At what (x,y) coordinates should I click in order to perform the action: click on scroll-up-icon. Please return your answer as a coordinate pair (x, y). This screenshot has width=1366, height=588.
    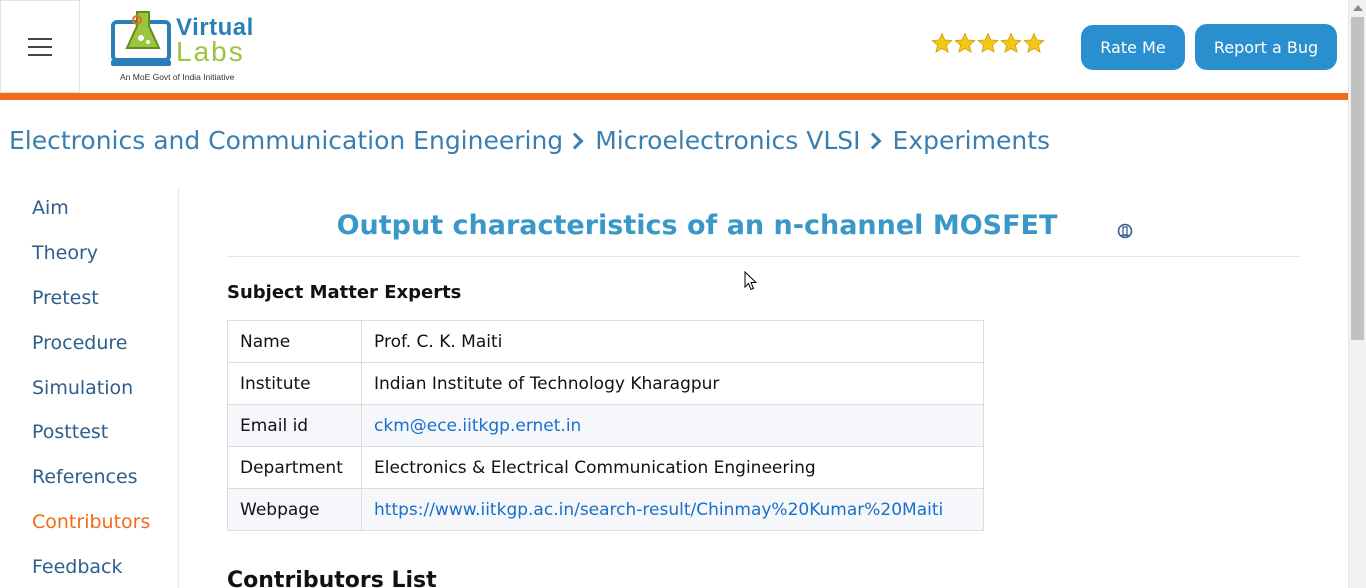
    Looking at the image, I should click on (1358, 8).